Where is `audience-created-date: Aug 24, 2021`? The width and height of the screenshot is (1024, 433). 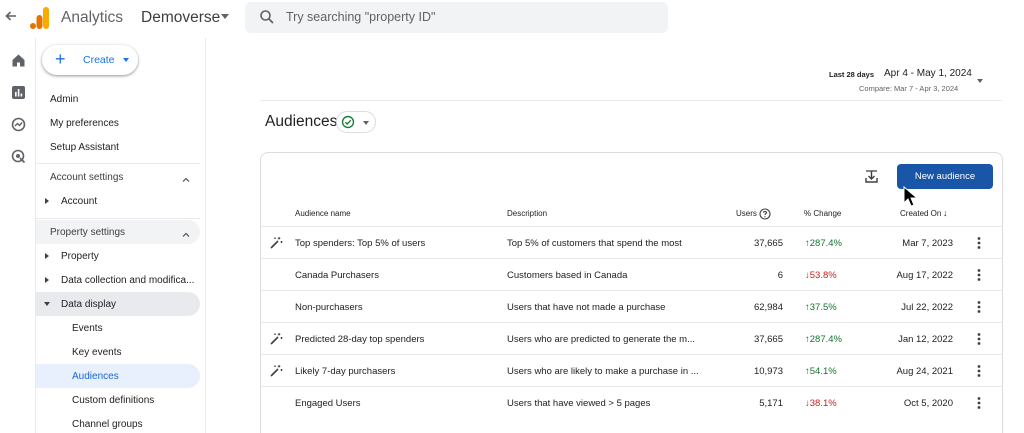 audience-created-date: Aug 24, 2021 is located at coordinates (924, 371).